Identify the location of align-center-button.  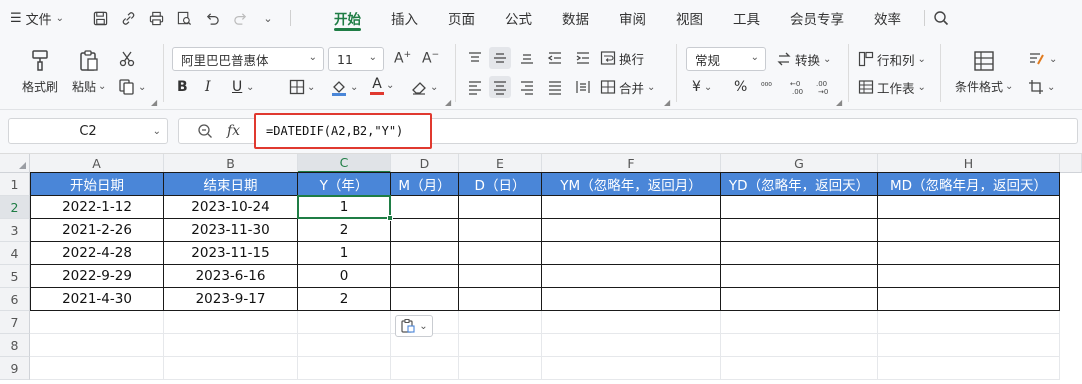
(500, 87).